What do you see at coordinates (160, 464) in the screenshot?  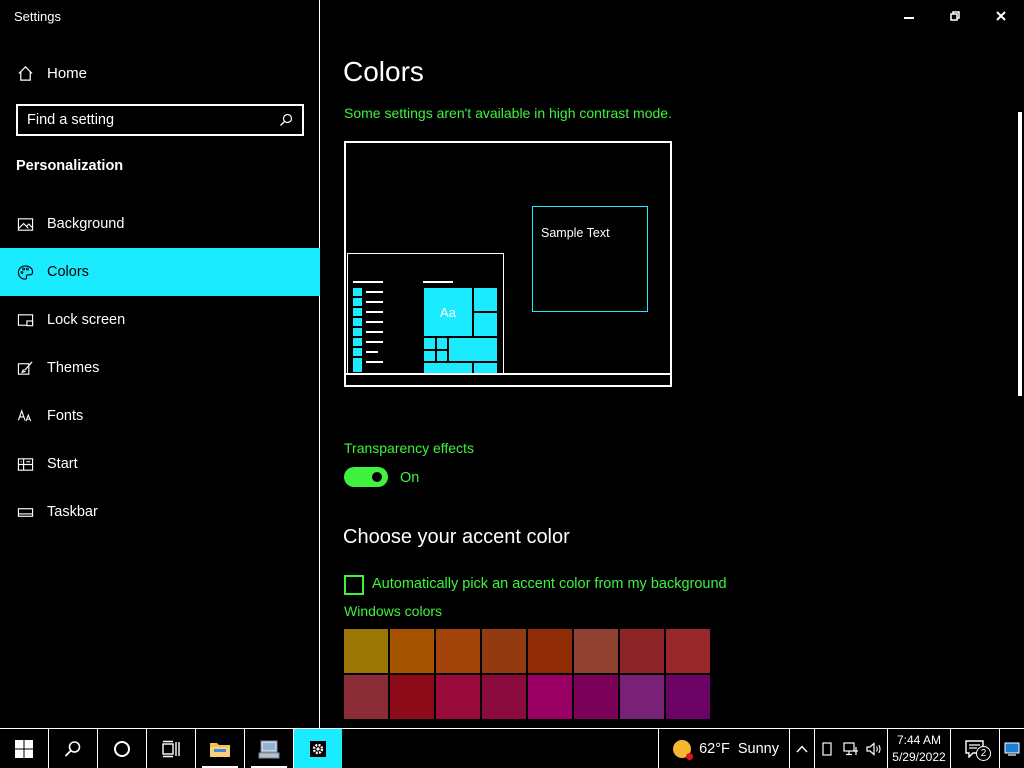 I see `nav-item-start: Start` at bounding box center [160, 464].